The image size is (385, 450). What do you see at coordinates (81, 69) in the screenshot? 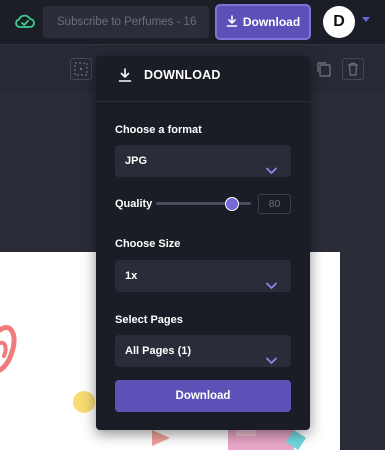
I see `grid-icon` at bounding box center [81, 69].